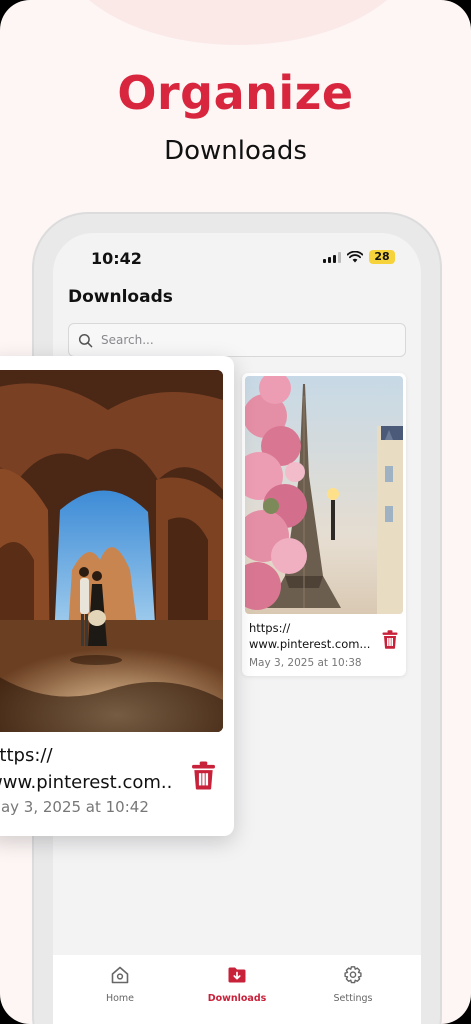 This screenshot has width=471, height=1024. I want to click on nav-label-downloads: Downloads, so click(237, 998).